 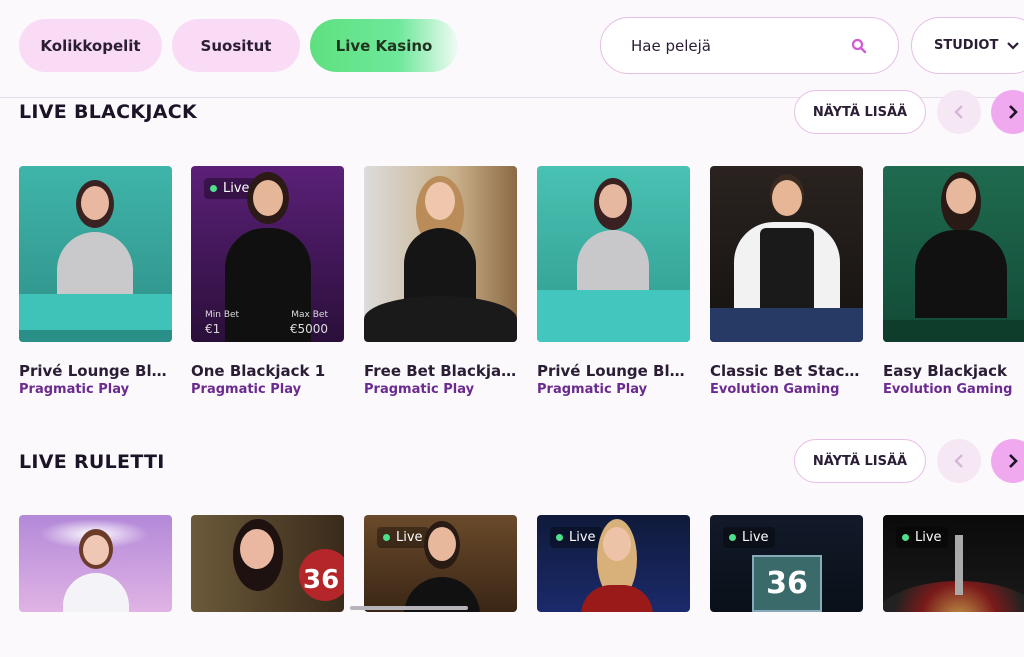 I want to click on studio-label: STUDIOT, so click(x=966, y=45).